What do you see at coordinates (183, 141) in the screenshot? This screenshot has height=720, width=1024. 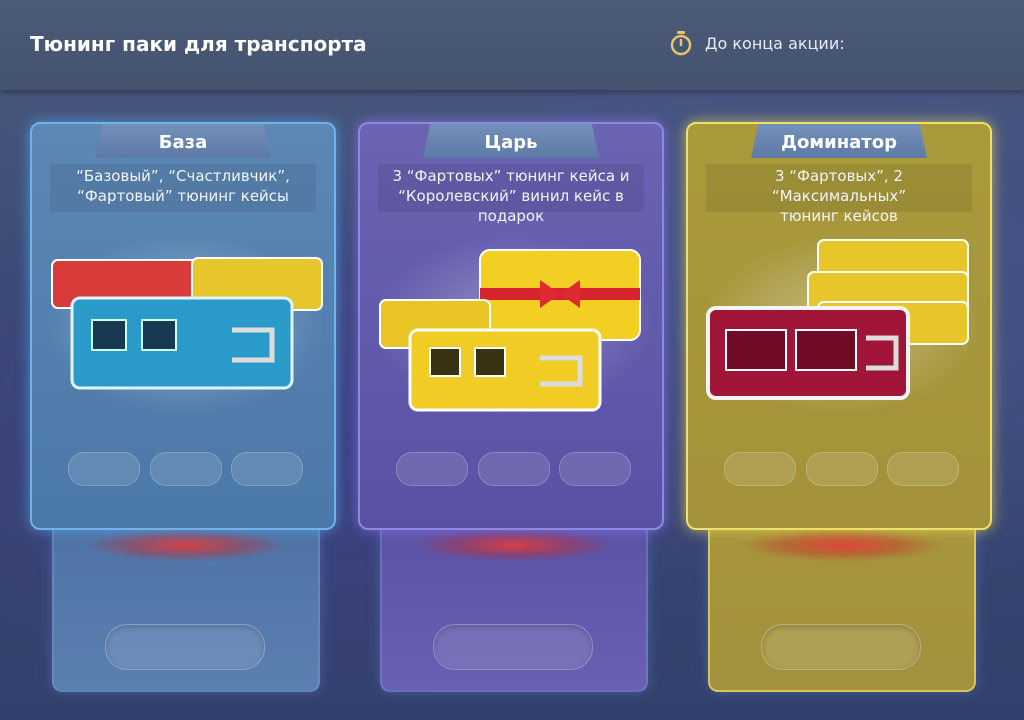 I see `pack-title: База` at bounding box center [183, 141].